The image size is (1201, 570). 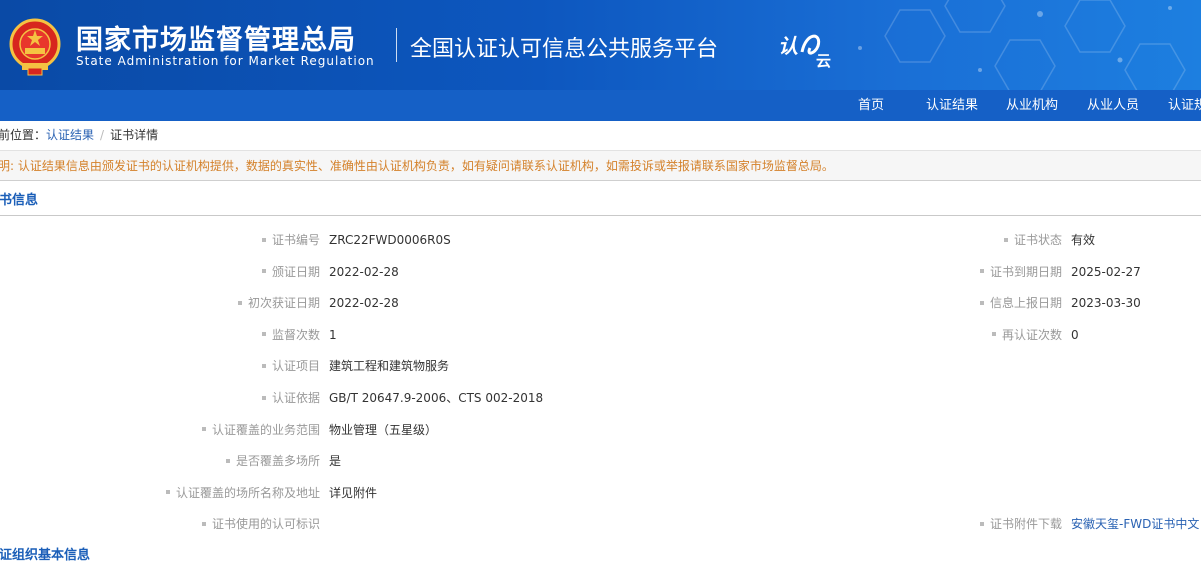 I want to click on field-label: 认证覆盖的业务范围, so click(x=160, y=430).